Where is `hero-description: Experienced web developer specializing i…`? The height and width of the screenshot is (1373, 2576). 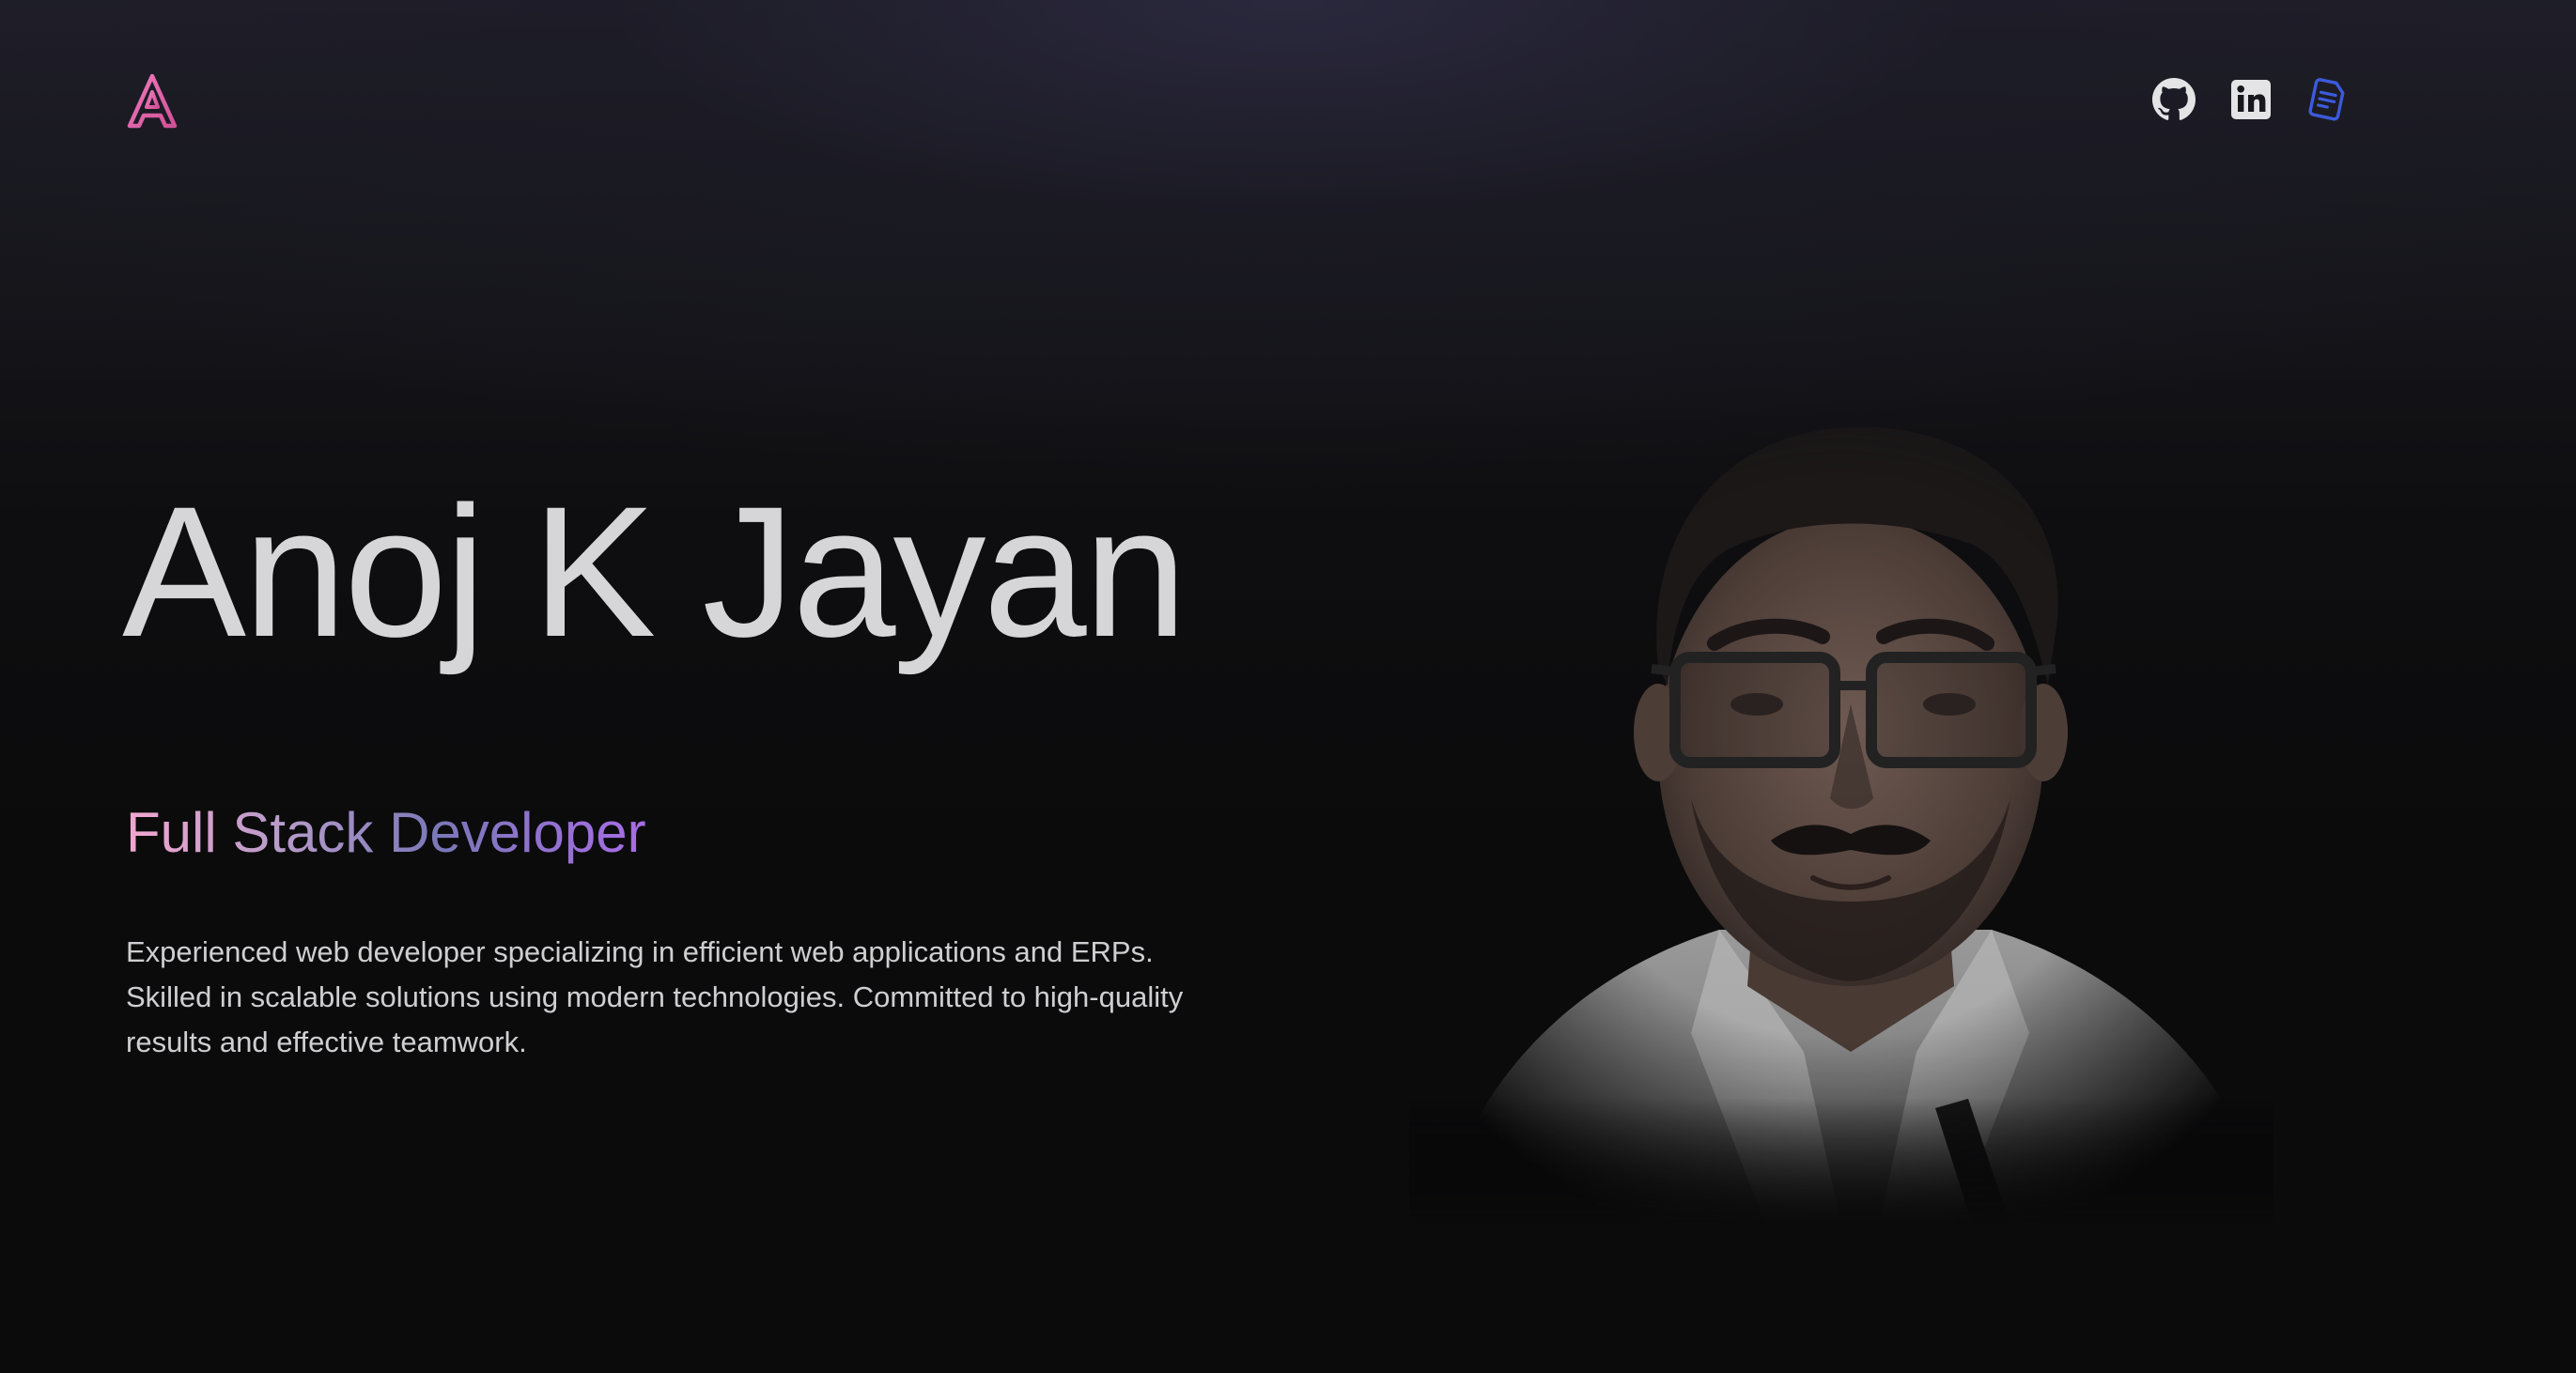 hero-description: Experienced web developer specializing i… is located at coordinates (655, 997).